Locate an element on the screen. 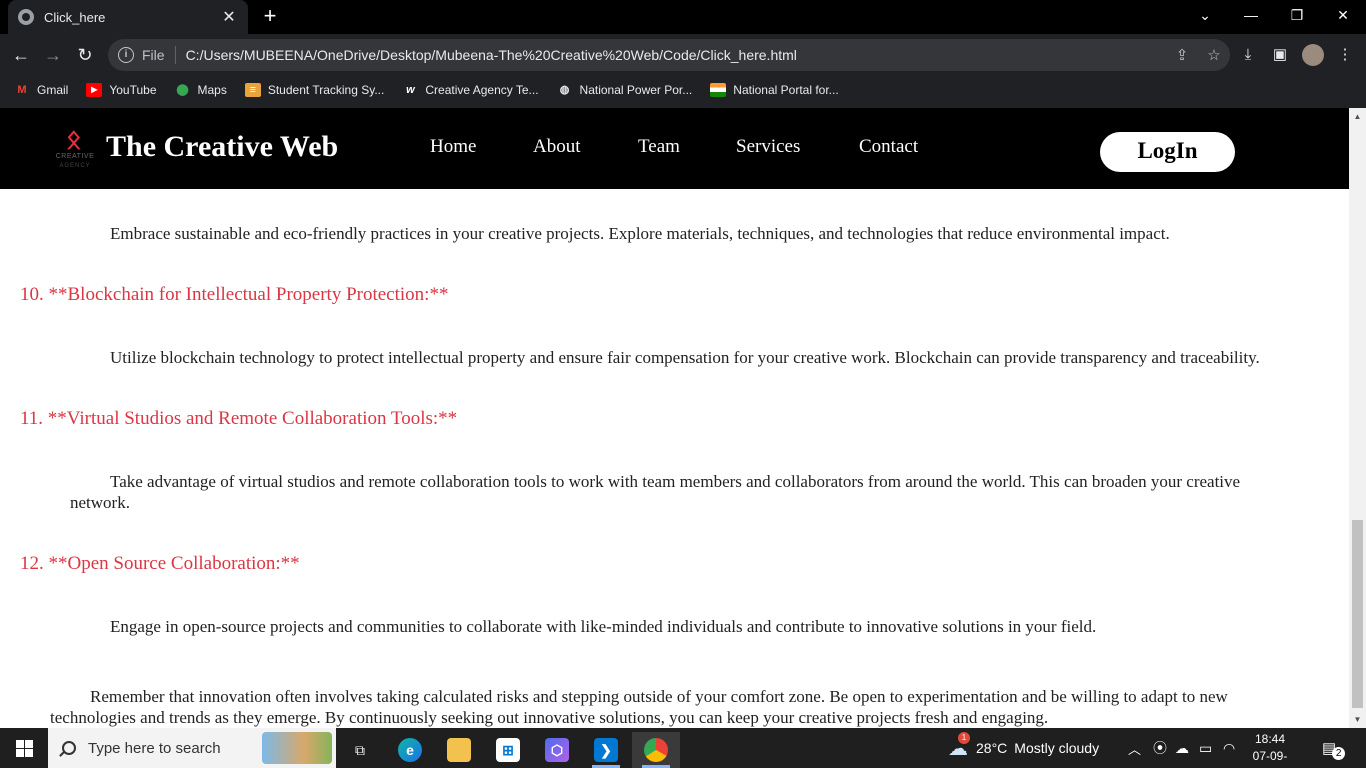 The width and height of the screenshot is (1366, 768). taskbar-edge: e is located at coordinates (410, 750).